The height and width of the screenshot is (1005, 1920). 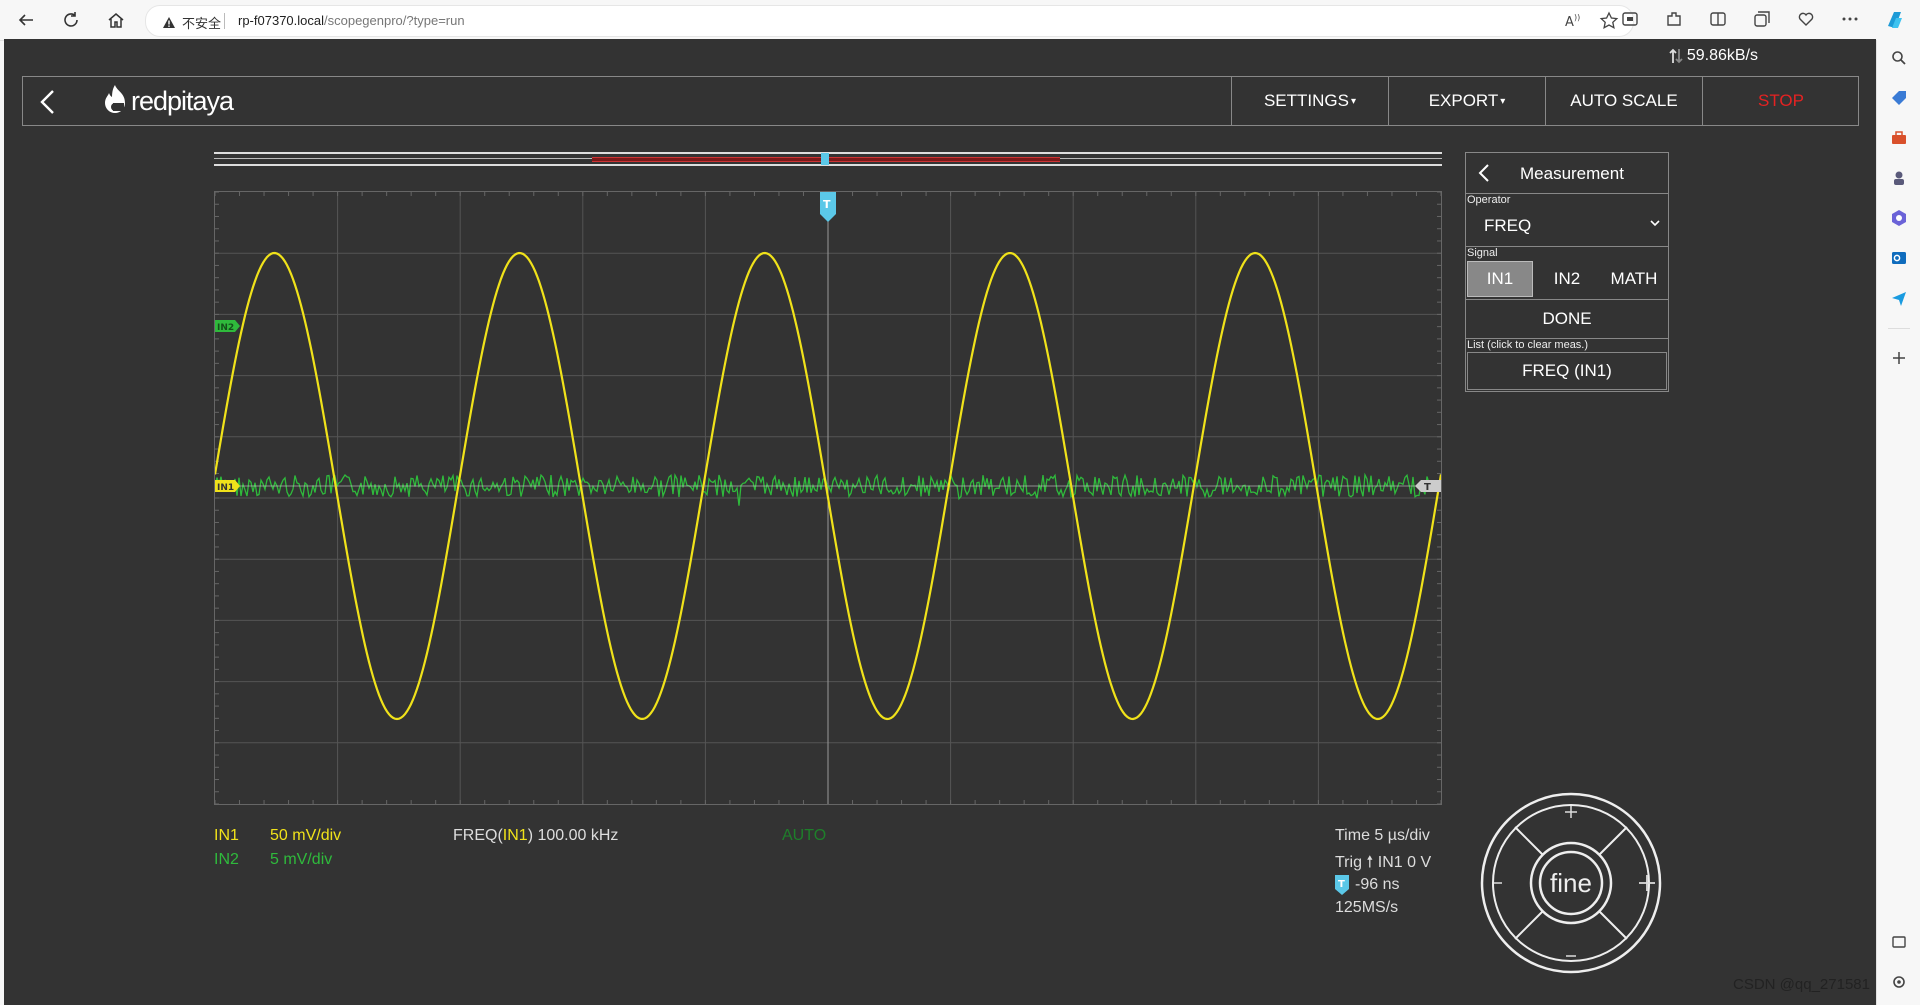 I want to click on games-icon, so click(x=1899, y=178).